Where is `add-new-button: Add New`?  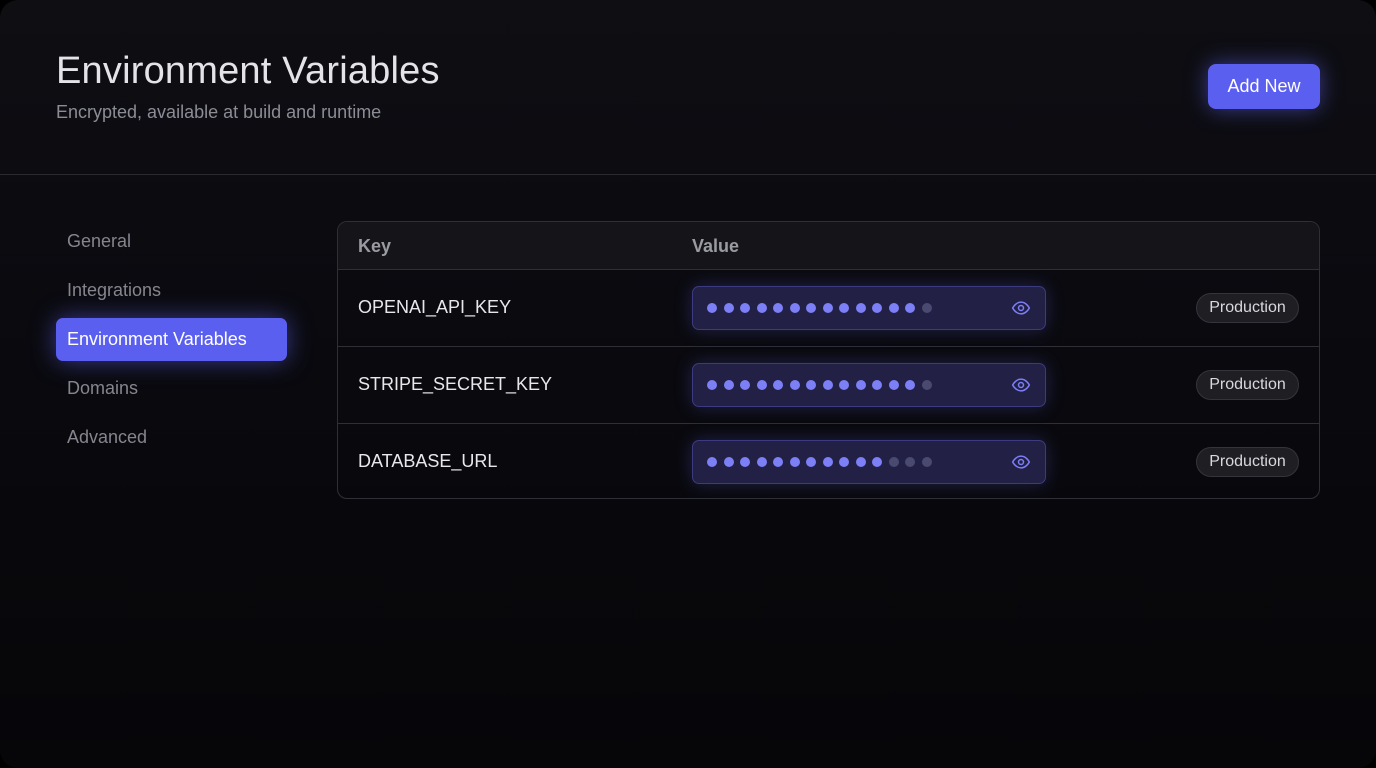
add-new-button: Add New is located at coordinates (1264, 86).